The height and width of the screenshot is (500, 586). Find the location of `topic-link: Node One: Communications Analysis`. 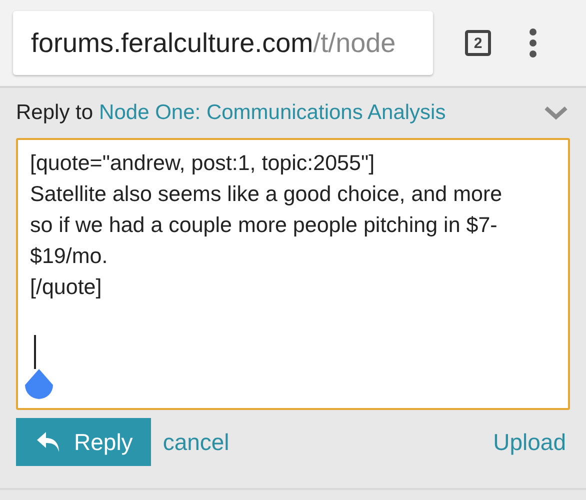

topic-link: Node One: Communications Analysis is located at coordinates (272, 113).